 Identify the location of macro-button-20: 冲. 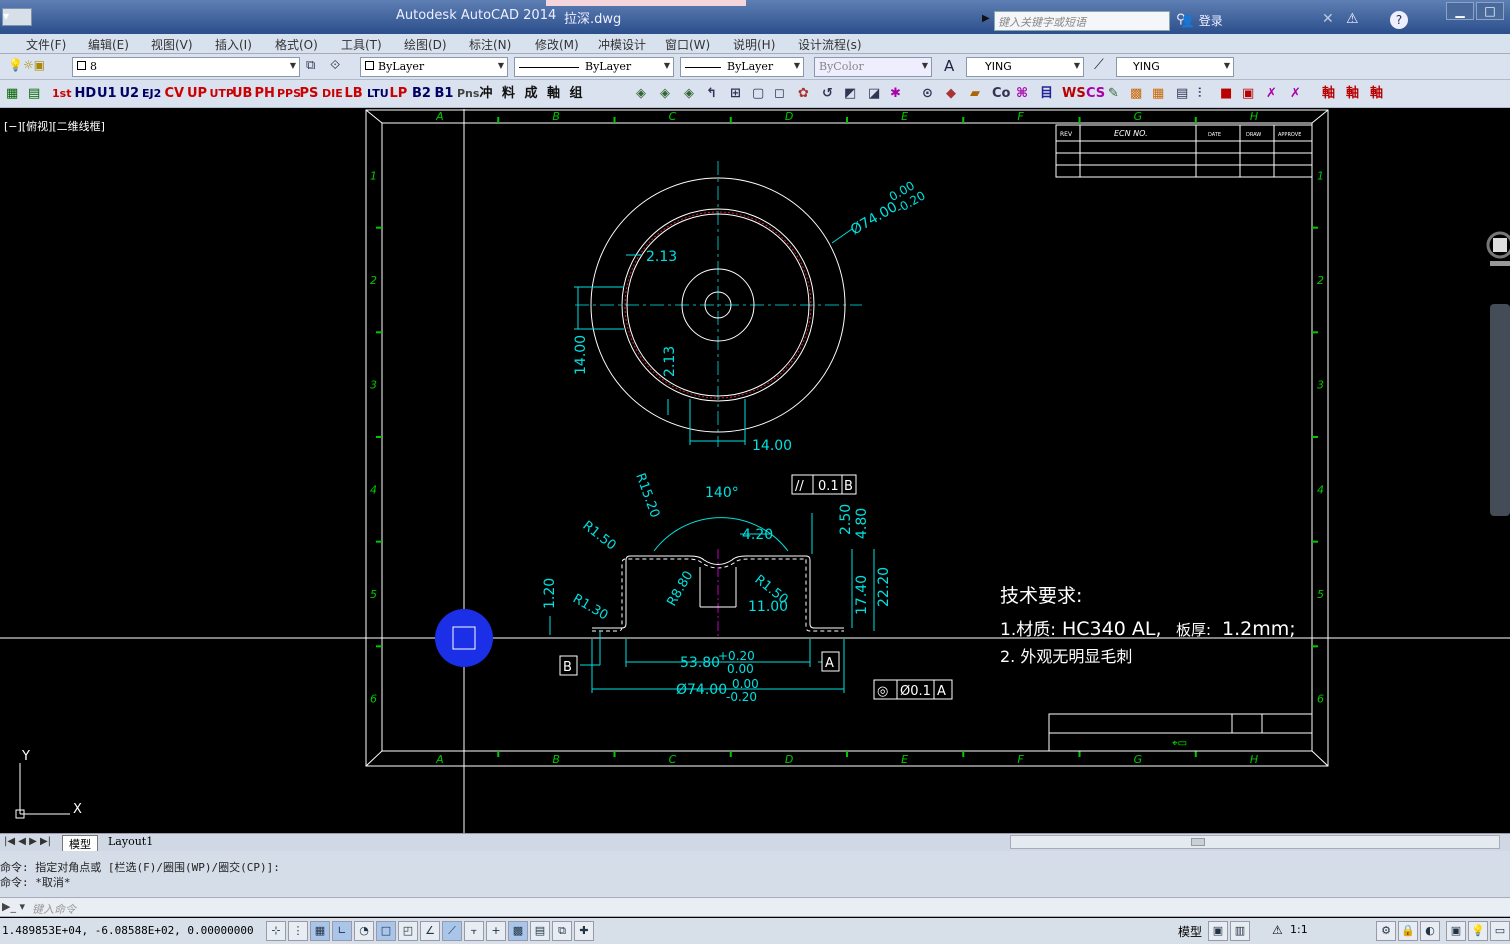
(486, 94).